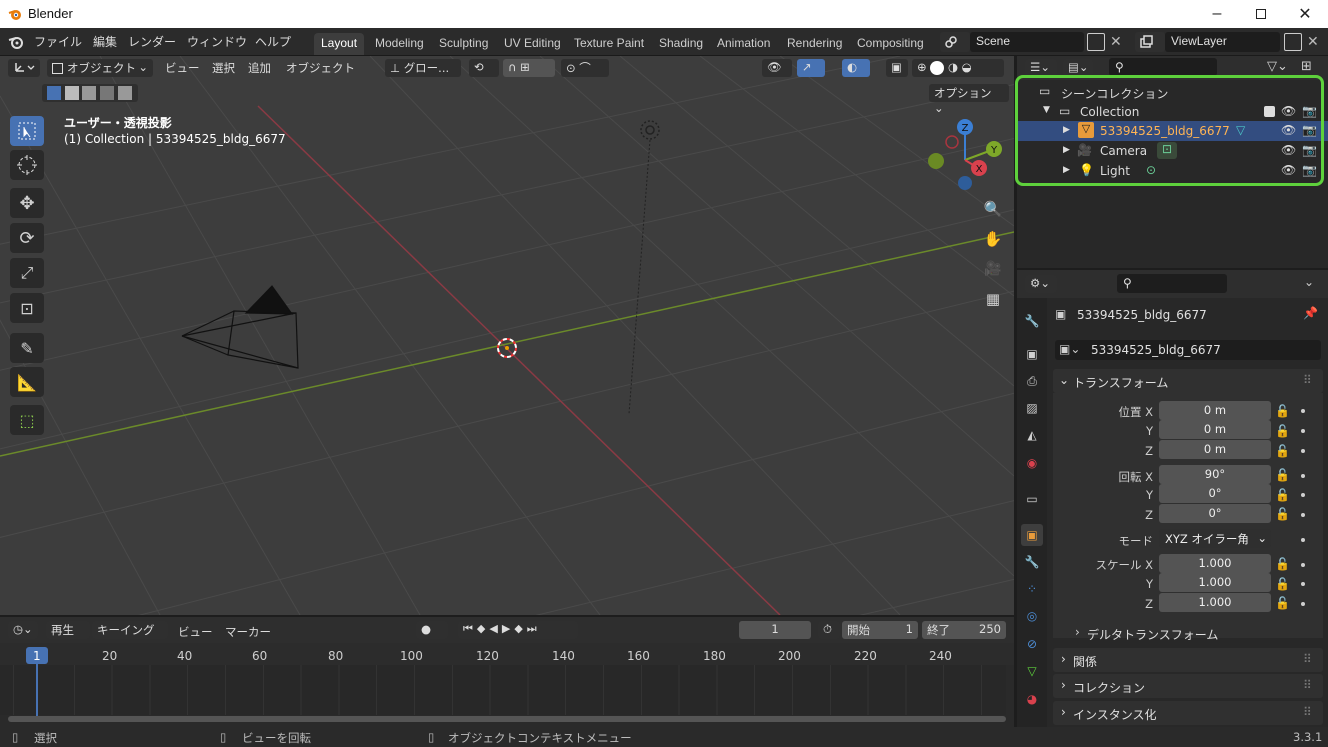 This screenshot has height=747, width=1328. What do you see at coordinates (953, 67) in the screenshot?
I see `material-shading-icon: ◑` at bounding box center [953, 67].